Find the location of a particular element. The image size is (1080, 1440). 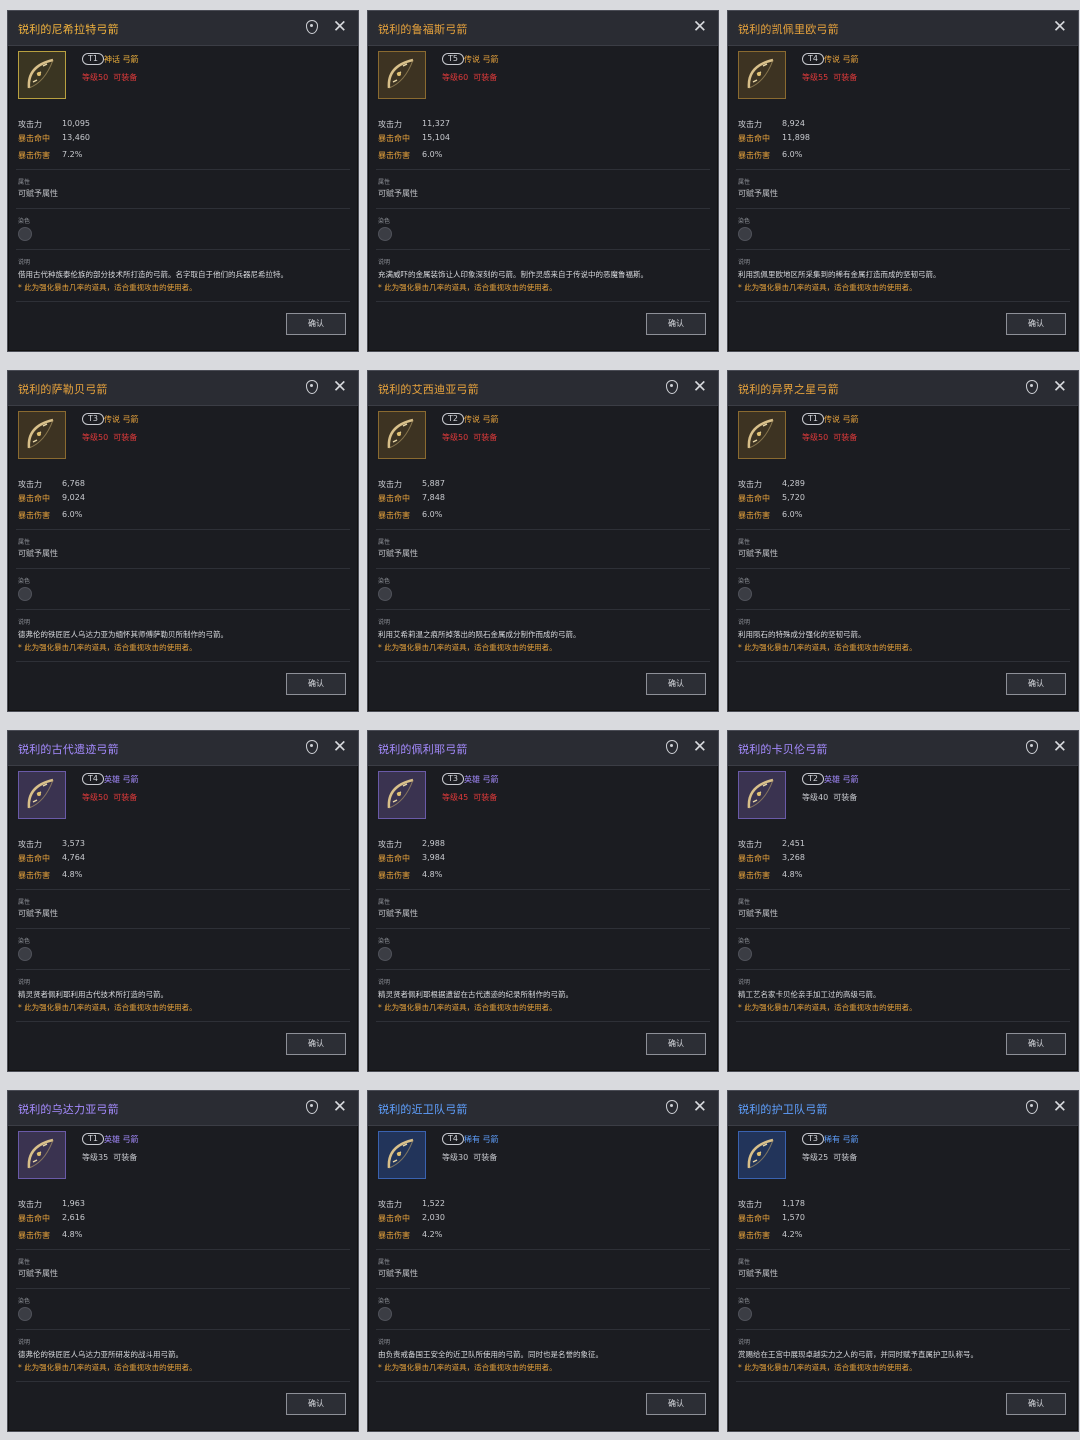

crit-damage-label: 暴击伤害 is located at coordinates (34, 875).